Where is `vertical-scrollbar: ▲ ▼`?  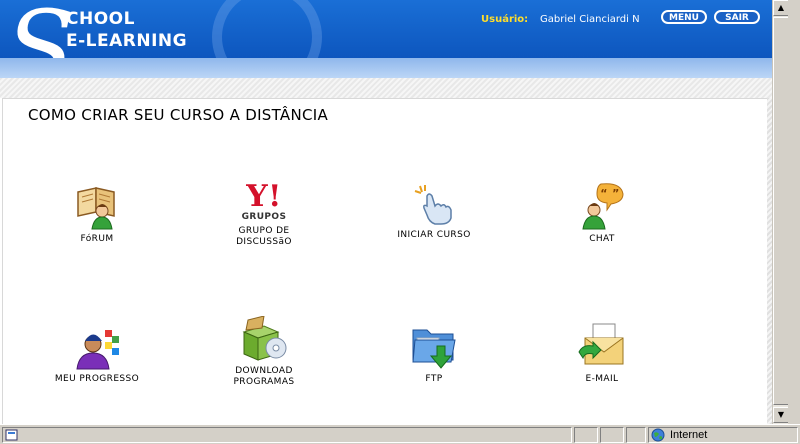 vertical-scrollbar: ▲ ▼ is located at coordinates (780, 212).